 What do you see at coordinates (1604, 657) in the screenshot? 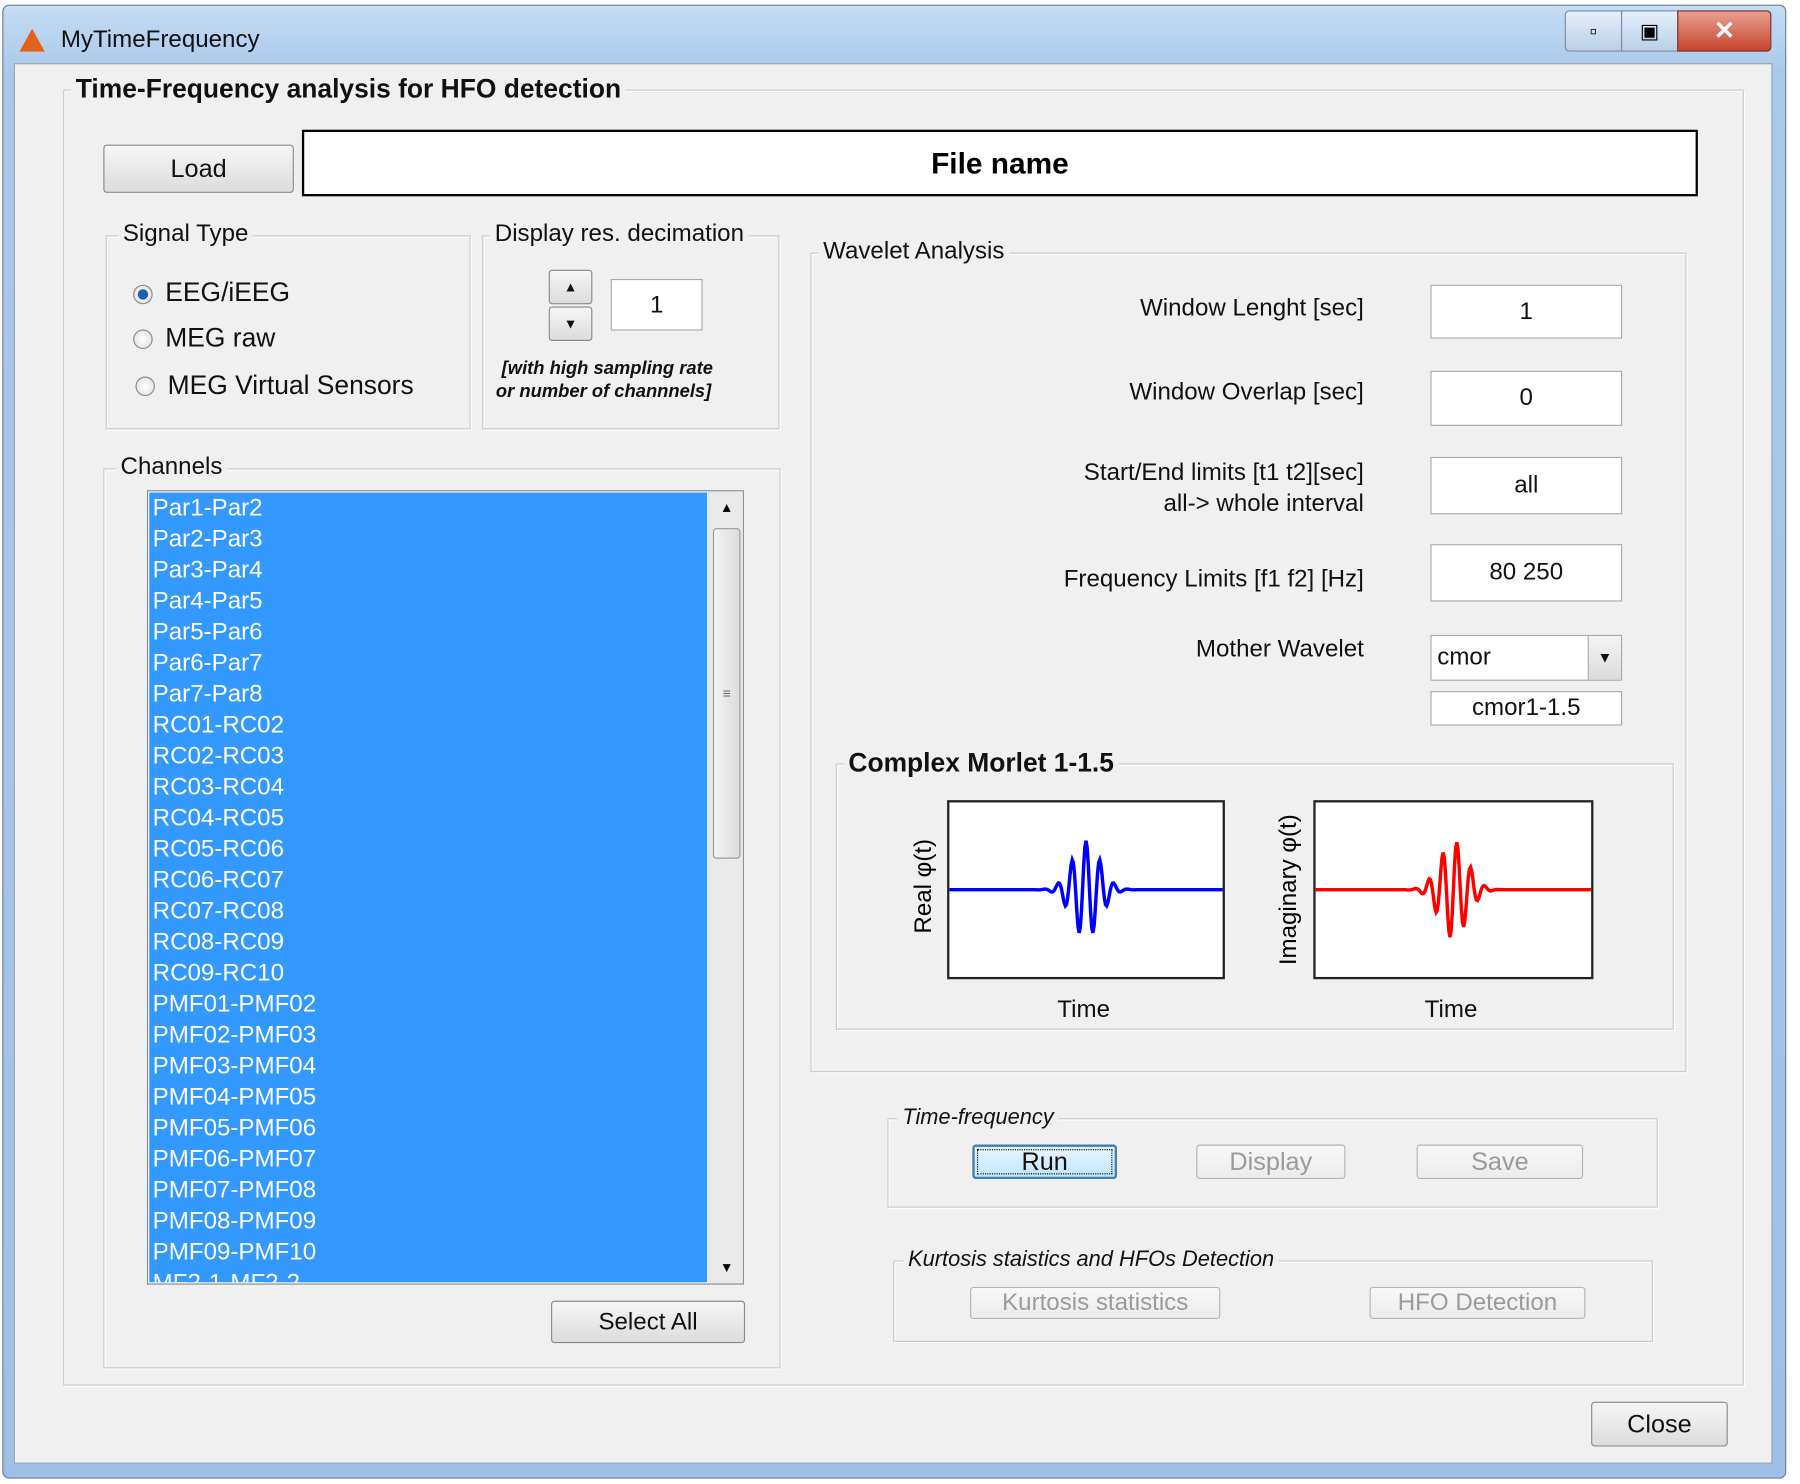
I see `chevron-down-icon: ▼` at bounding box center [1604, 657].